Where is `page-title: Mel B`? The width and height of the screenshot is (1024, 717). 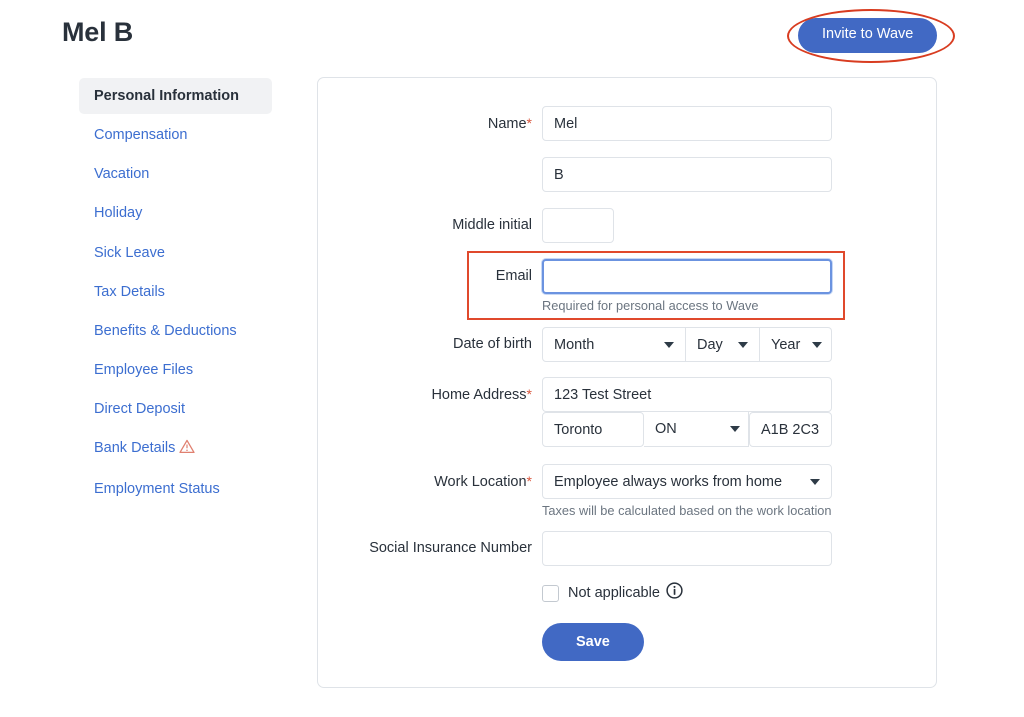 page-title: Mel B is located at coordinates (98, 32).